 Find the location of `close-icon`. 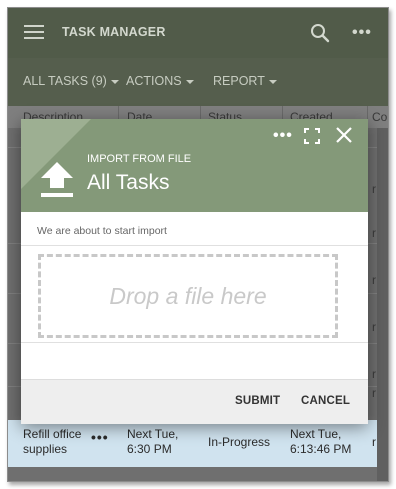

close-icon is located at coordinates (344, 135).